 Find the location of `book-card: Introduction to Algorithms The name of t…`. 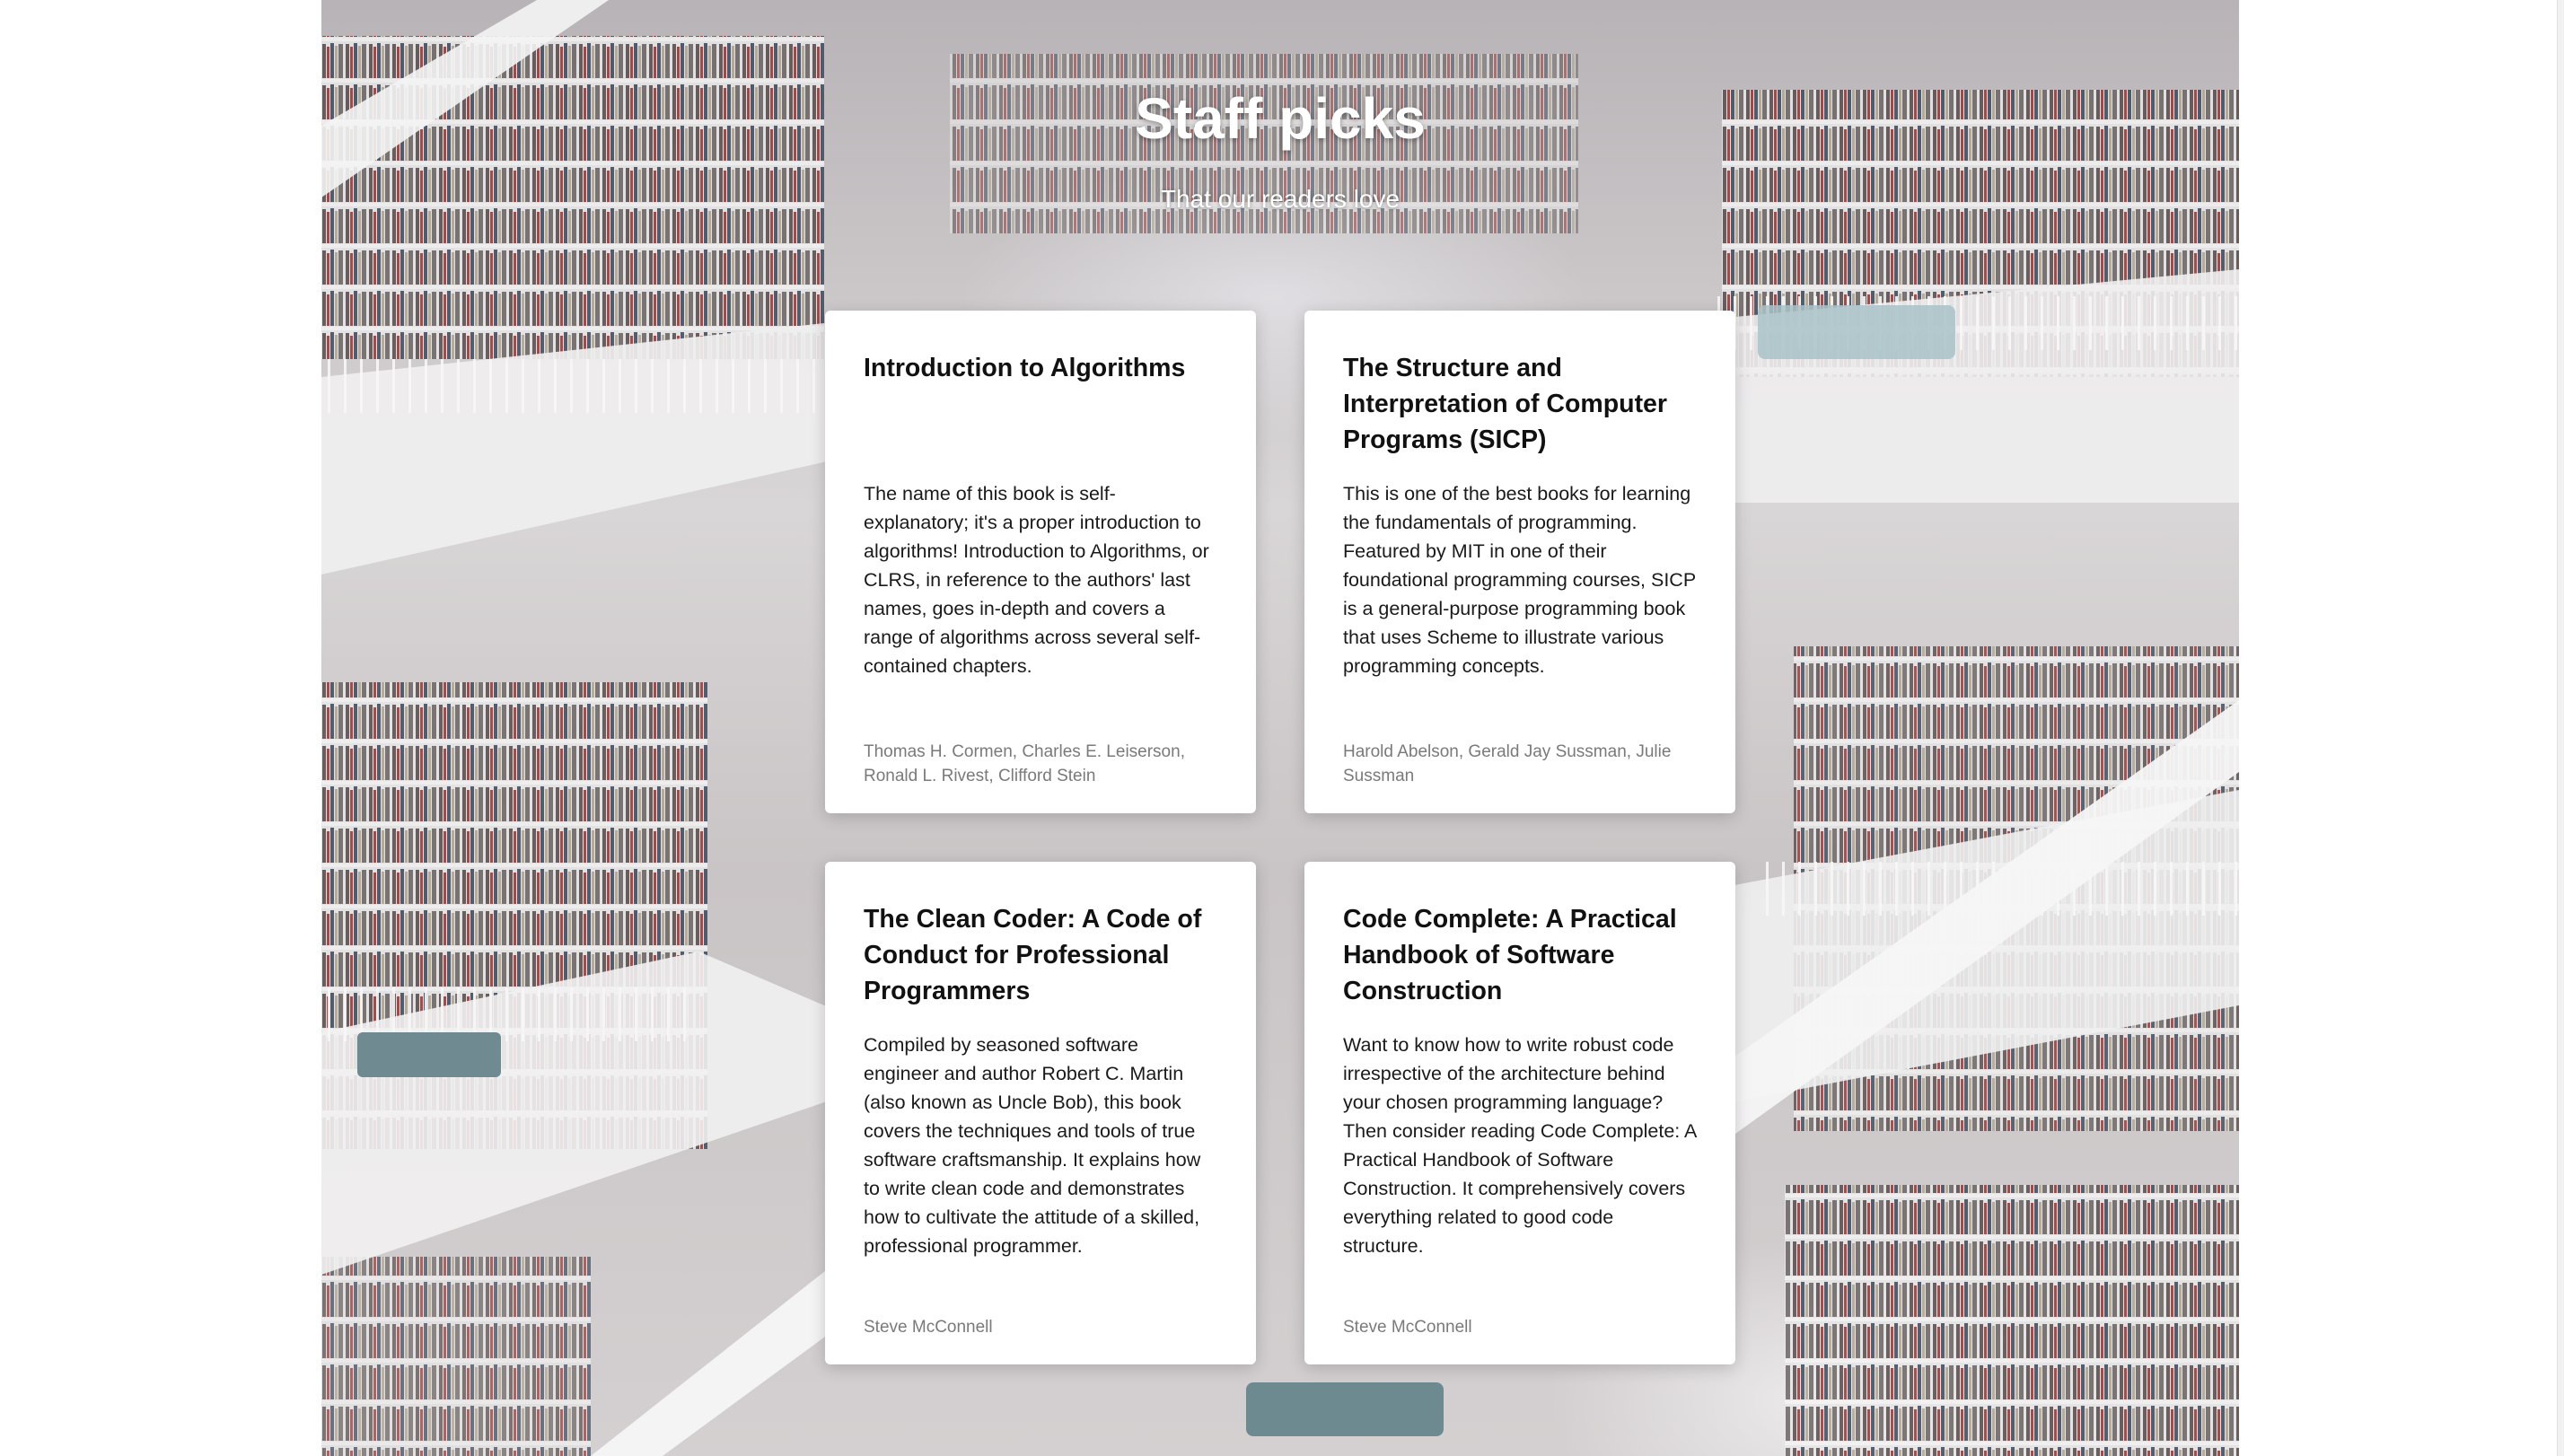

book-card: Introduction to Algorithms The name of t… is located at coordinates (1040, 562).